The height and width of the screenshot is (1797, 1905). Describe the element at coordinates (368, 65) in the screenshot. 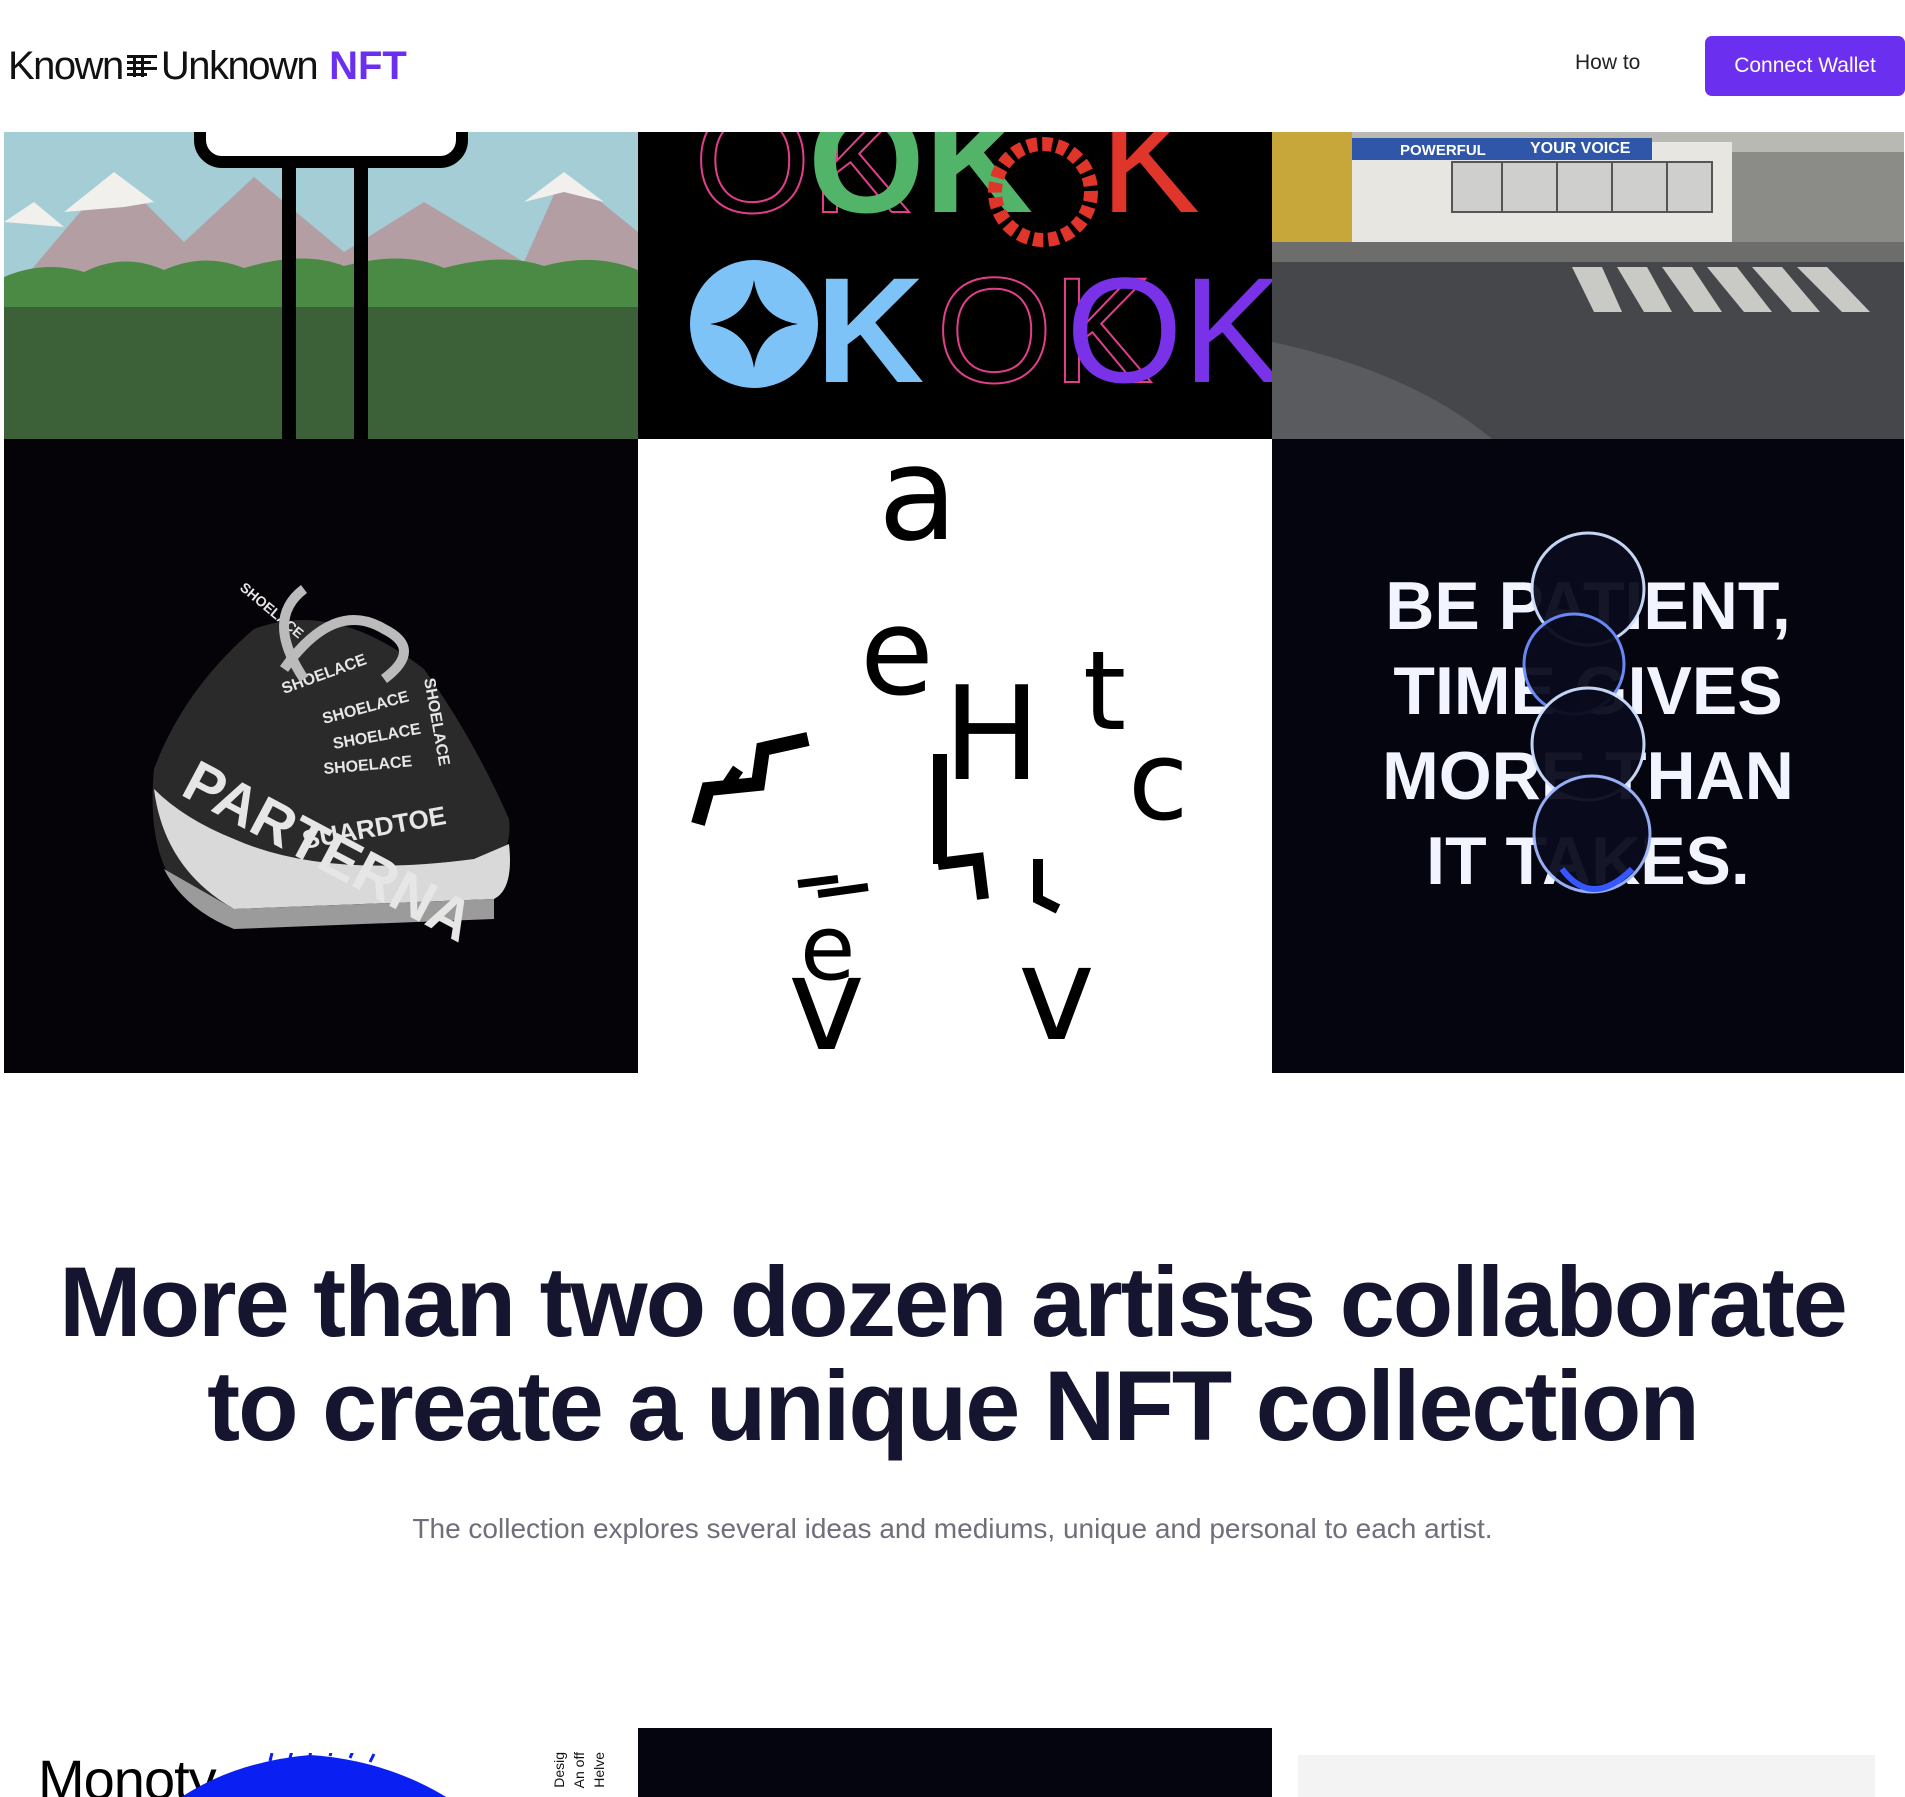

I see `logo-word-nft: NFT` at that location.